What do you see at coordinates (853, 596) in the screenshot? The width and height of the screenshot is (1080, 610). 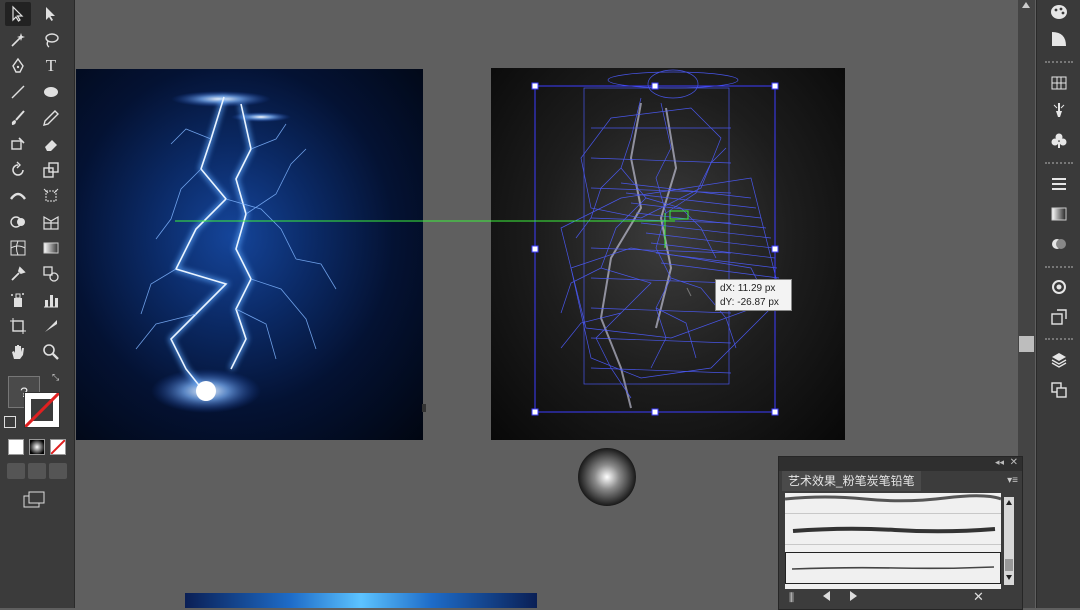 I see `next-library-icon` at bounding box center [853, 596].